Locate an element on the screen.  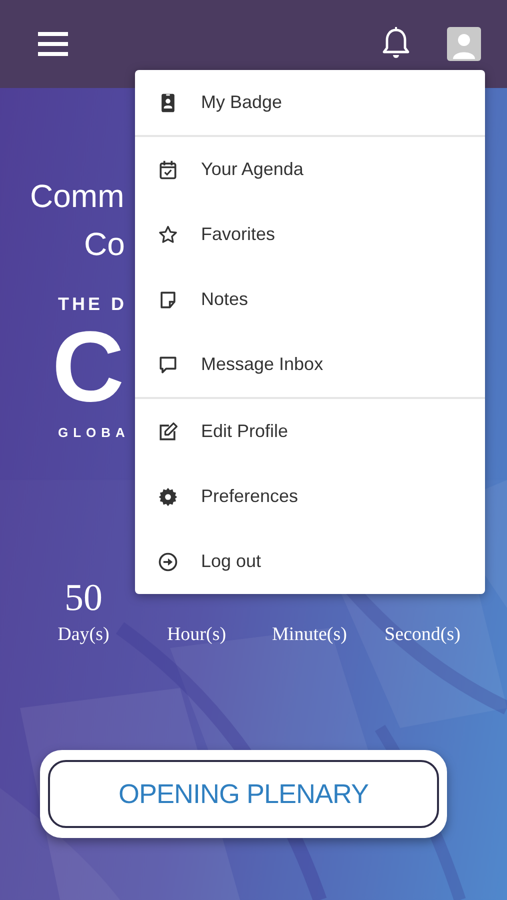
countdown-label: Second(s) is located at coordinates (423, 635).